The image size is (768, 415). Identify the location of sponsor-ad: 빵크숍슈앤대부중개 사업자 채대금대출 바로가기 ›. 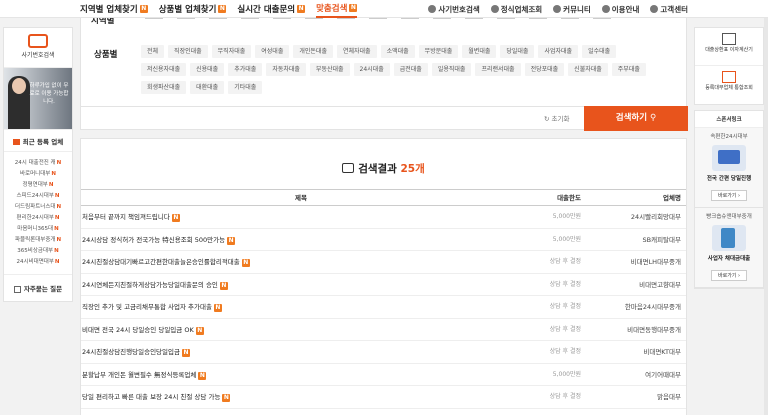
(729, 248).